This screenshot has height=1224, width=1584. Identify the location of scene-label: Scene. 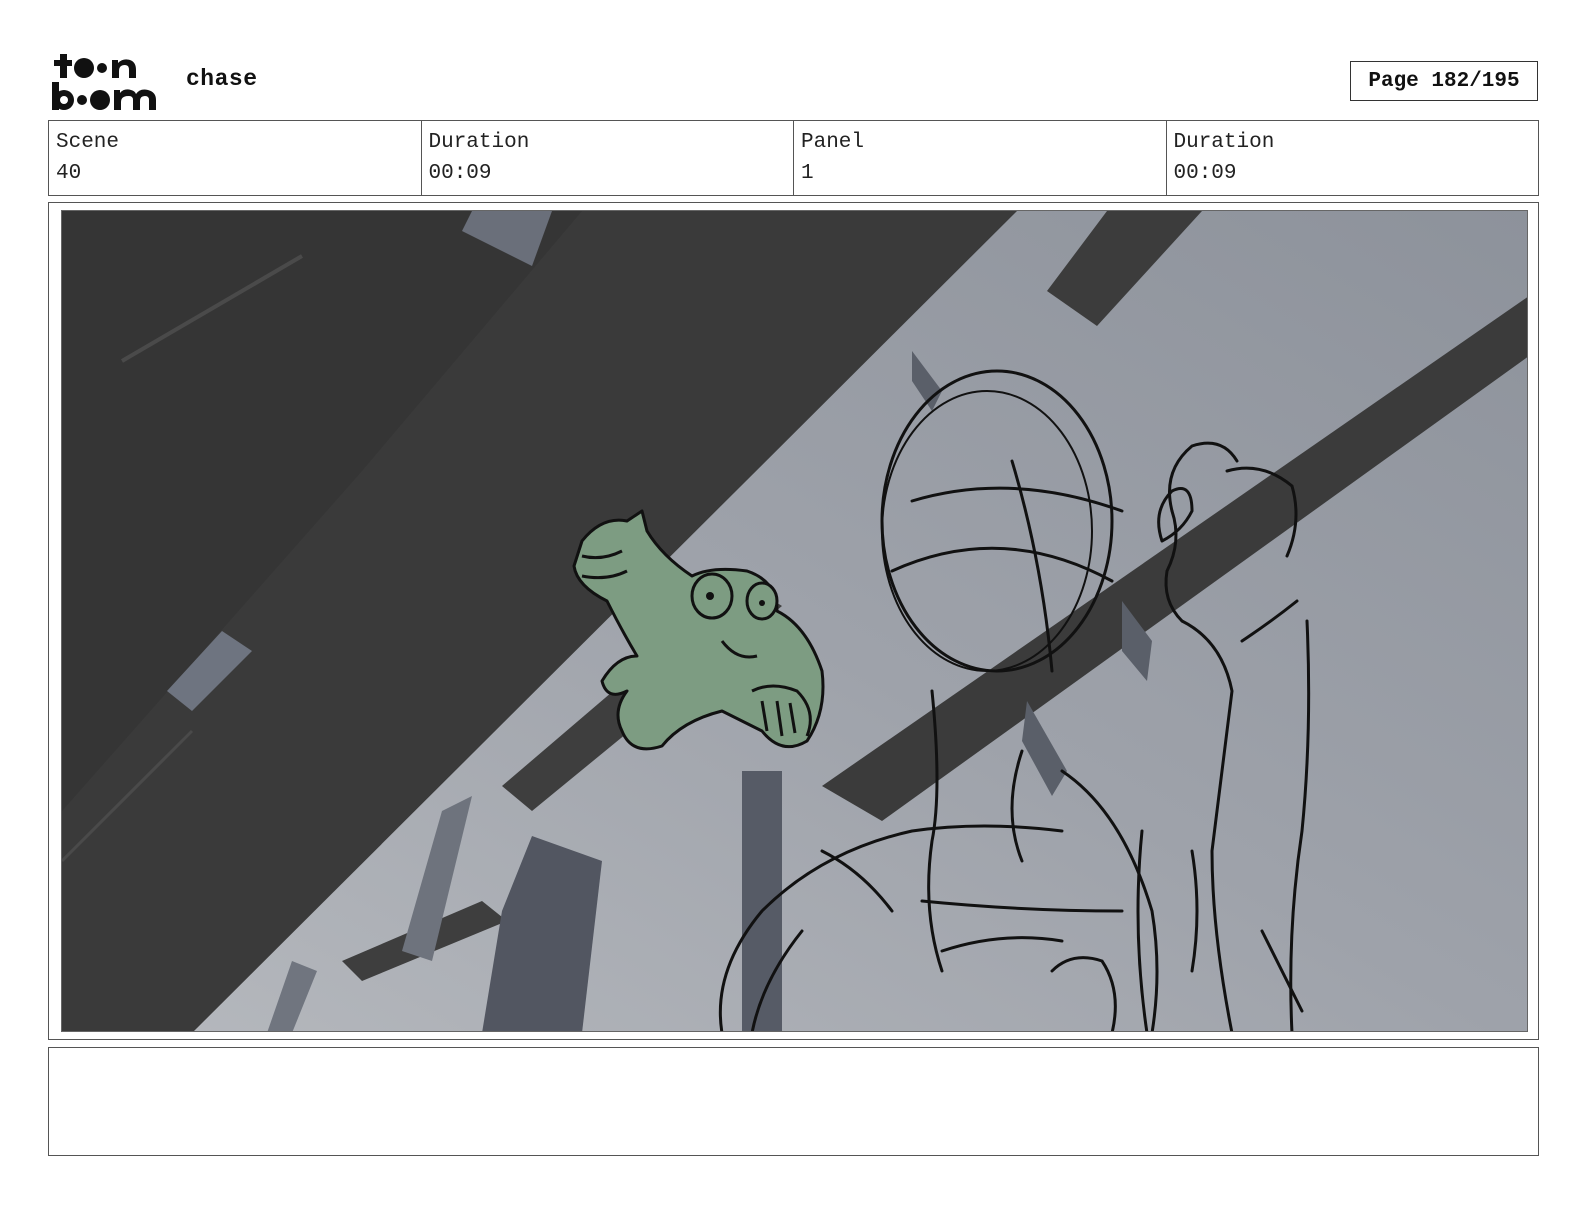
(88, 142).